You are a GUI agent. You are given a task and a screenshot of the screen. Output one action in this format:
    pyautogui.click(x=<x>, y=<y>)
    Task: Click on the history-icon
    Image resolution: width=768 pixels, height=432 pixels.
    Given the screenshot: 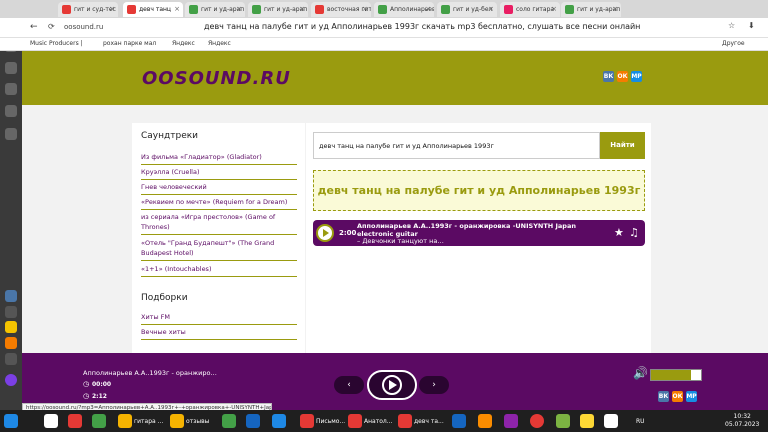 What is the action you would take?
    pyautogui.click(x=11, y=68)
    